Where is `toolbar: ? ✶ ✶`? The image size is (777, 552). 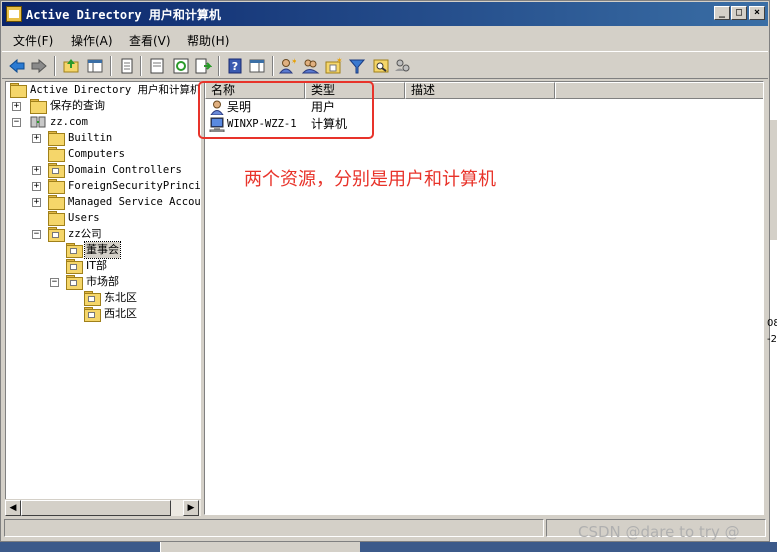 toolbar: ? ✶ ✶ is located at coordinates (385, 65).